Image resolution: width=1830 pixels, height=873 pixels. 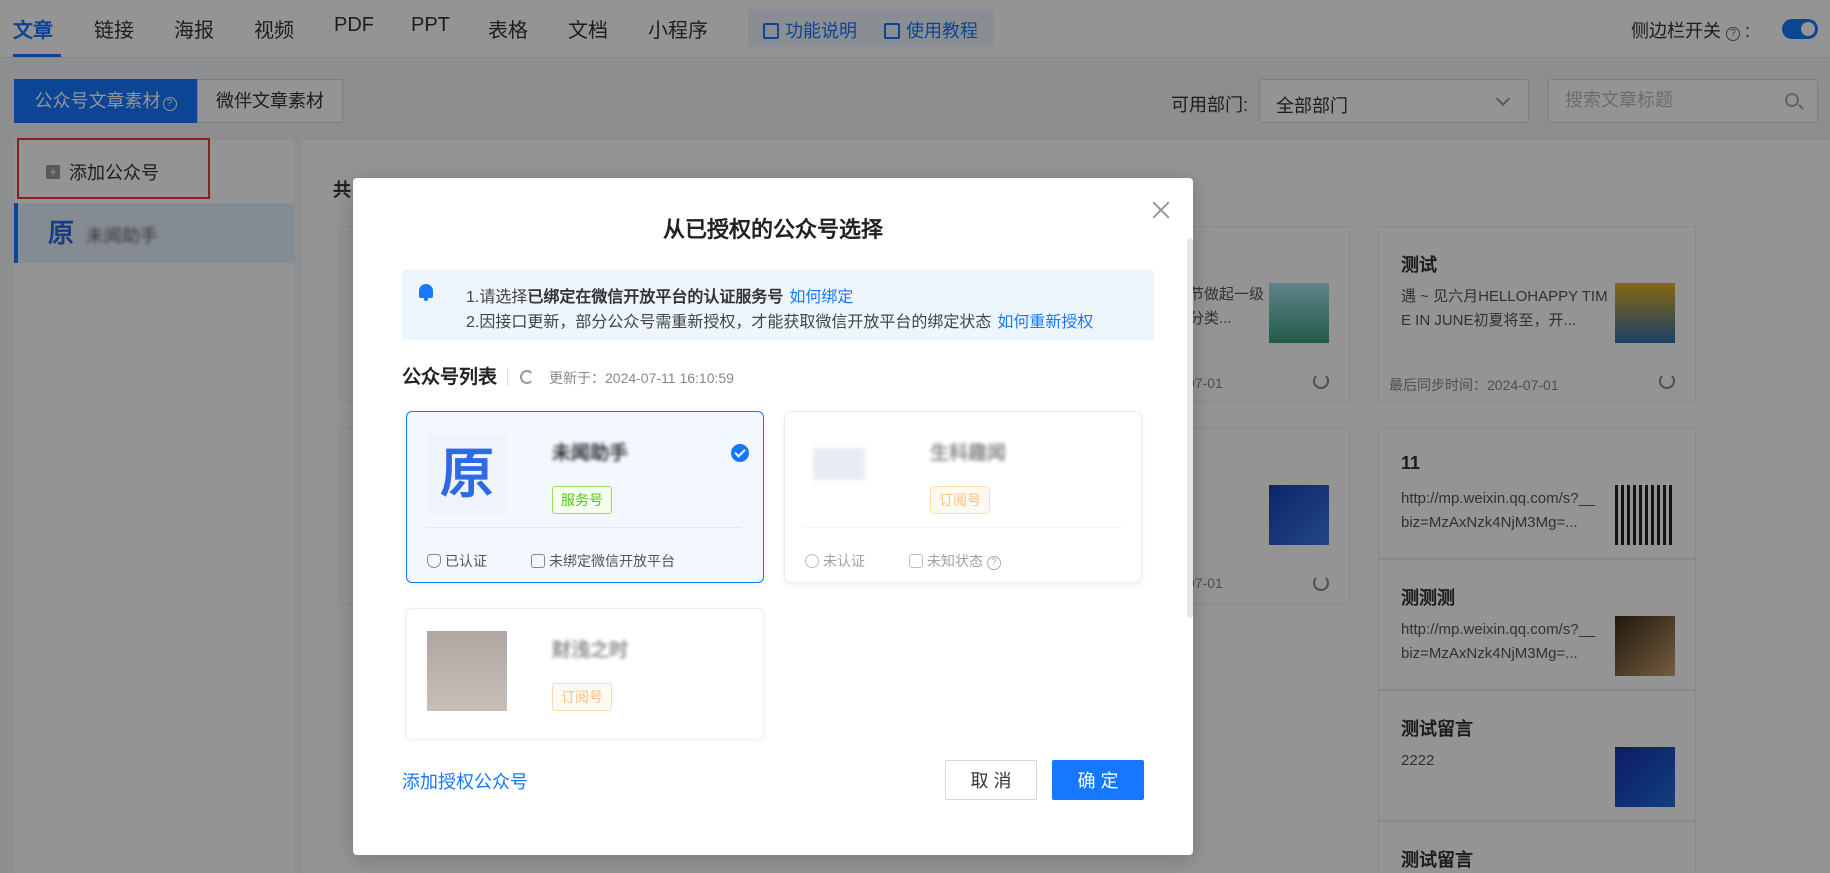 What do you see at coordinates (916, 561) in the screenshot?
I see `question-icon` at bounding box center [916, 561].